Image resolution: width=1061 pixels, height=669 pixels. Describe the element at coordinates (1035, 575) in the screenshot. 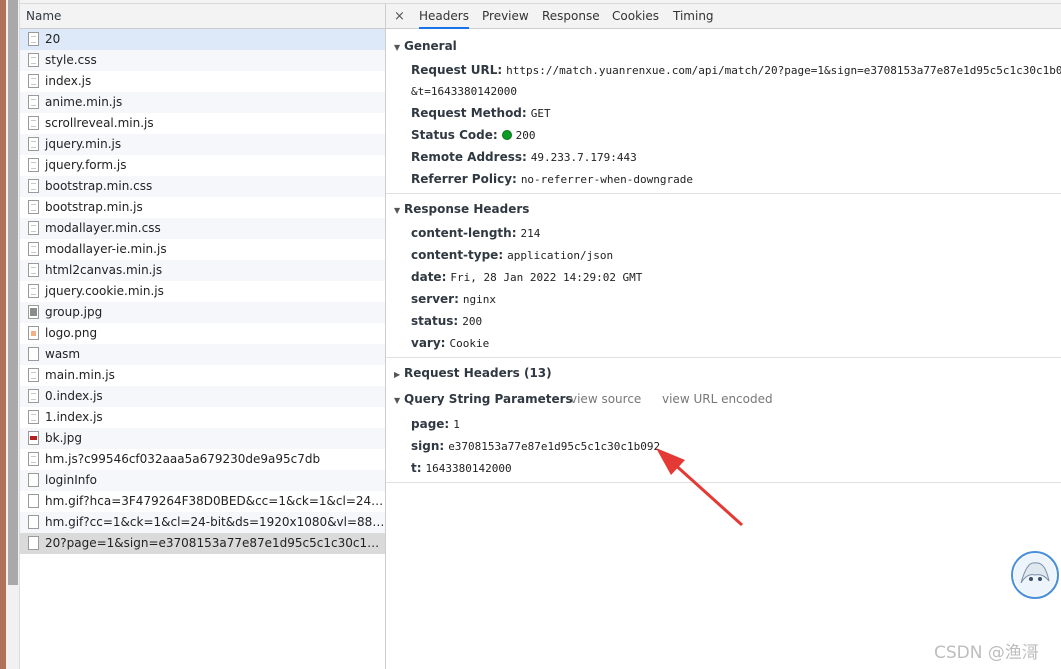

I see `avatar` at that location.